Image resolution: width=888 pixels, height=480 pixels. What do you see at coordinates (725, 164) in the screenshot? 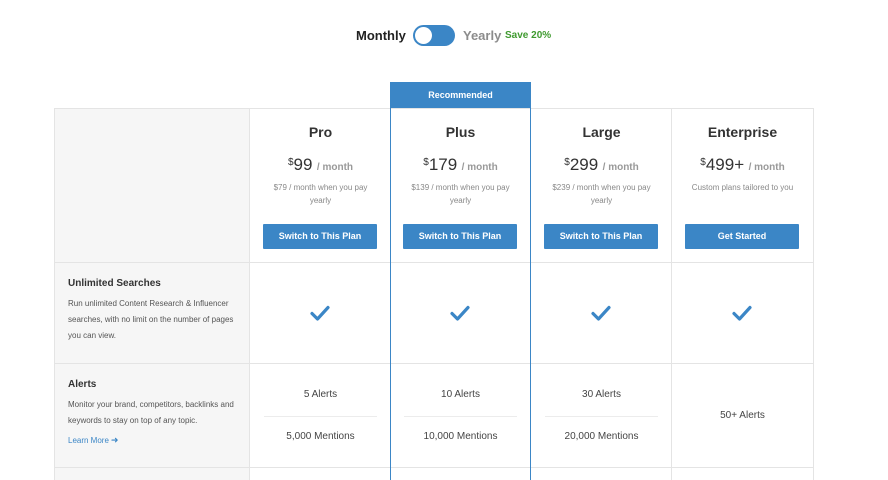
I see `price-amount: 499+` at bounding box center [725, 164].